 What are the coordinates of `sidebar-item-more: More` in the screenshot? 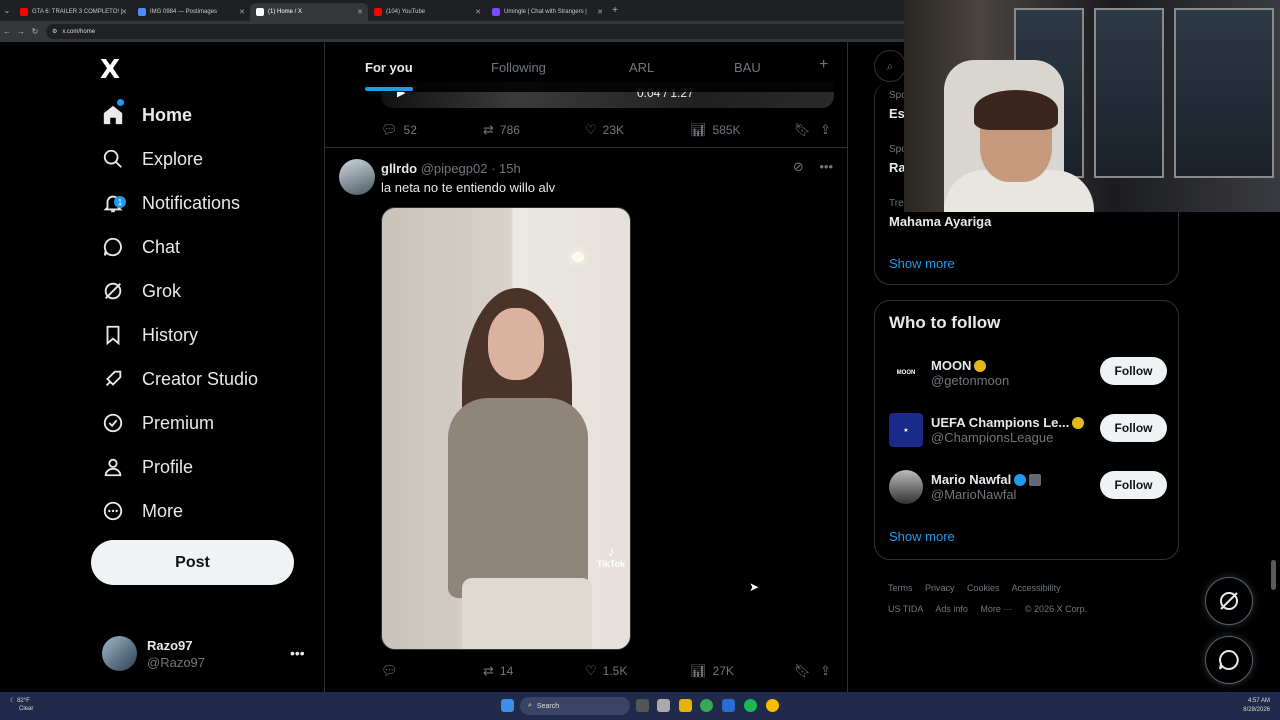 It's located at (141, 511).